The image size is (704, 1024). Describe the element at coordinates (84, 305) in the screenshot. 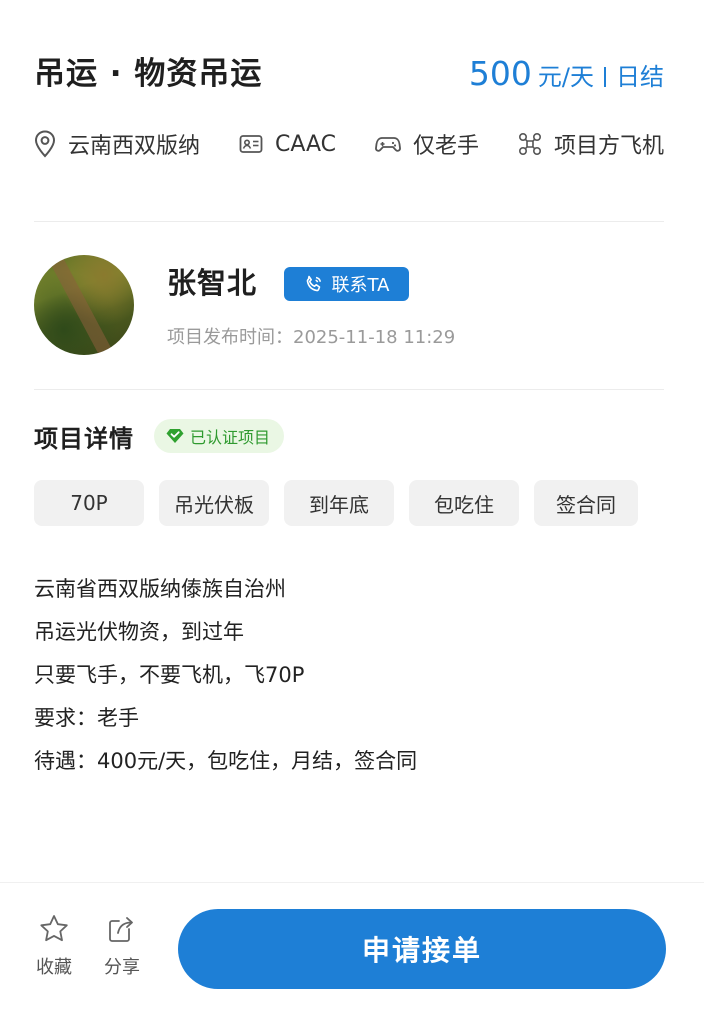

I see `avatar` at that location.